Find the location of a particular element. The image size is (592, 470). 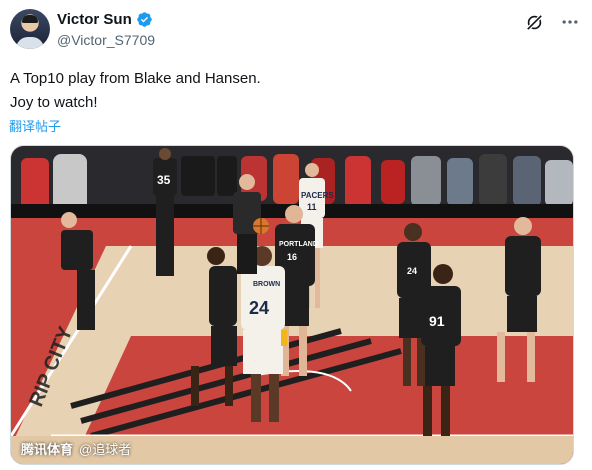

basketball is located at coordinates (261, 226).